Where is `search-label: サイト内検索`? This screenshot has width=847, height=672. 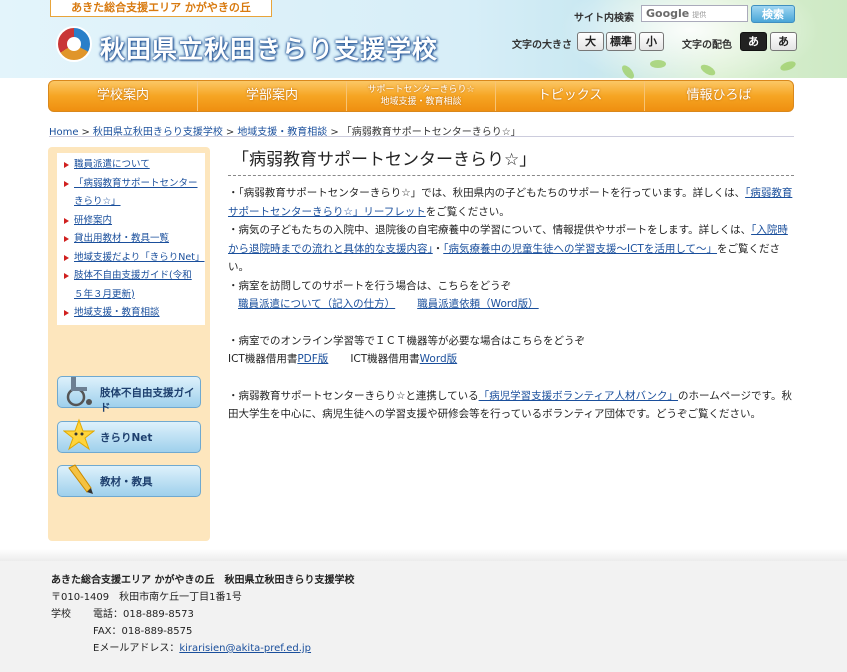
search-label: サイト内検索 is located at coordinates (604, 18).